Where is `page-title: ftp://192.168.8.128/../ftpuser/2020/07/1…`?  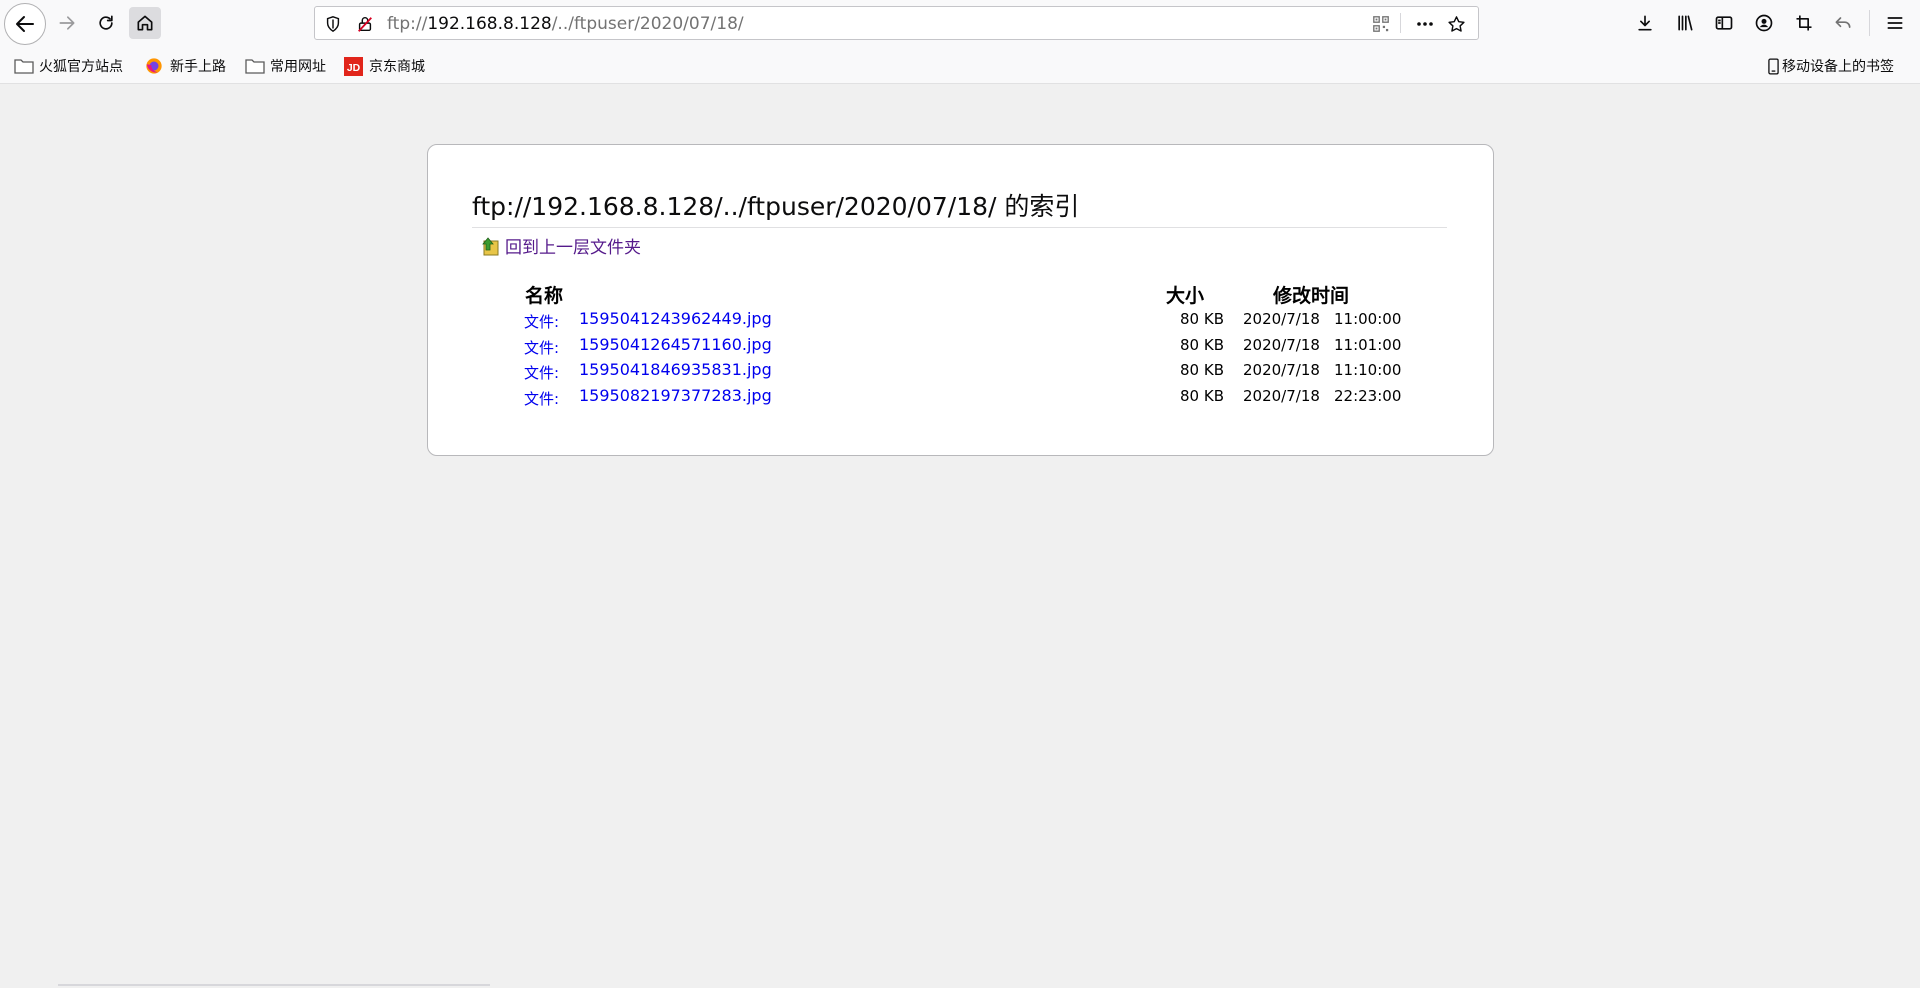
page-title: ftp://192.168.8.128/../ftpuser/2020/07/1… is located at coordinates (959, 207).